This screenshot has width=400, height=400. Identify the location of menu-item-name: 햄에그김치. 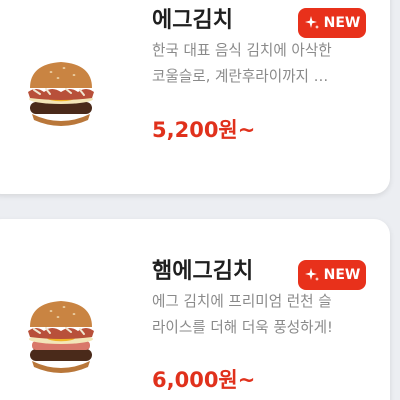
(203, 271).